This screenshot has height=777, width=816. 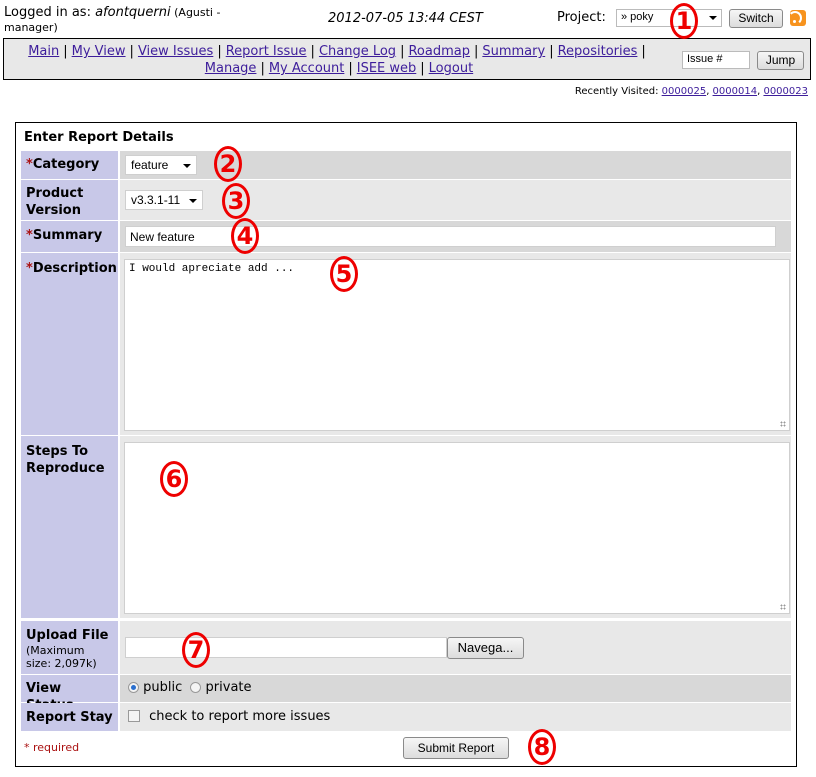 What do you see at coordinates (542, 747) in the screenshot?
I see `annotation-marker: 8` at bounding box center [542, 747].